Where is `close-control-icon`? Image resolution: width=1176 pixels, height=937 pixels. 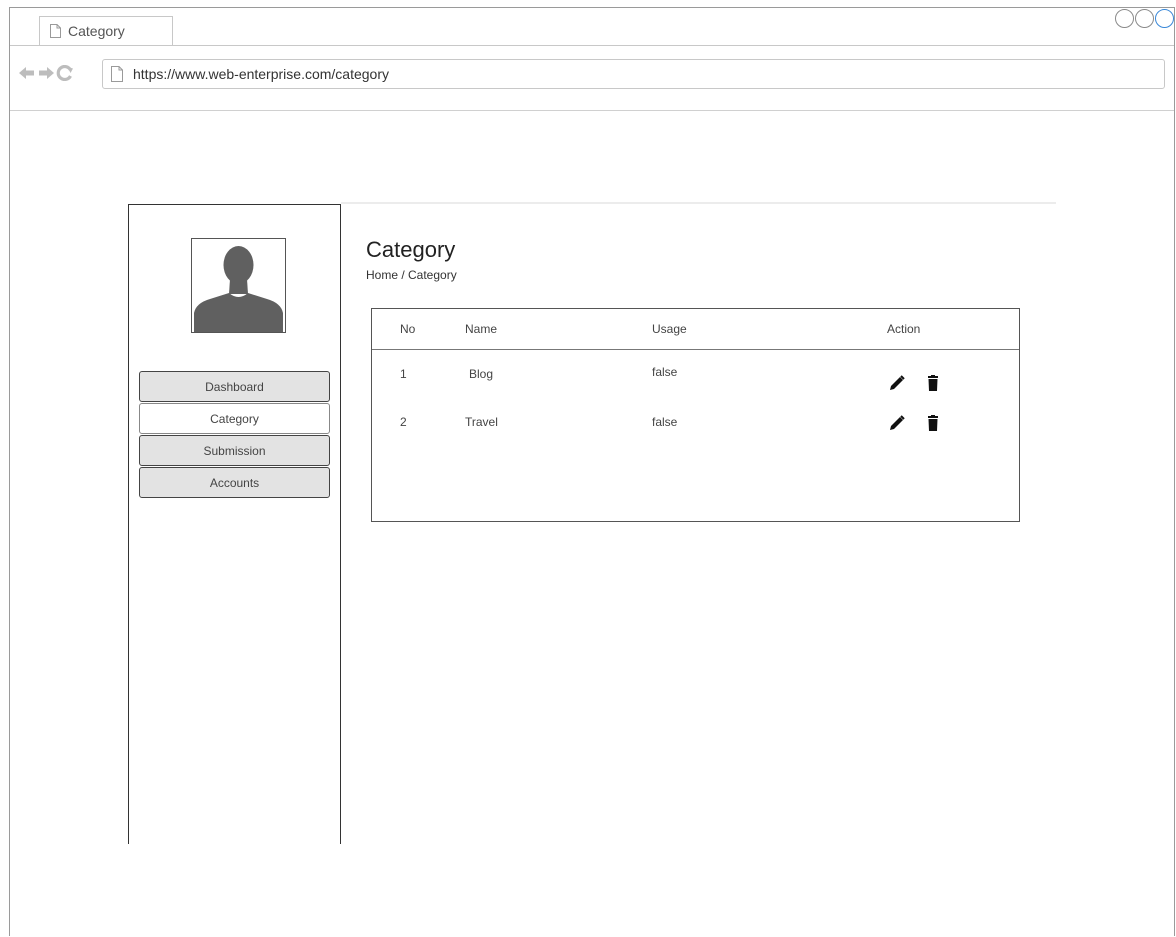 close-control-icon is located at coordinates (1164, 18).